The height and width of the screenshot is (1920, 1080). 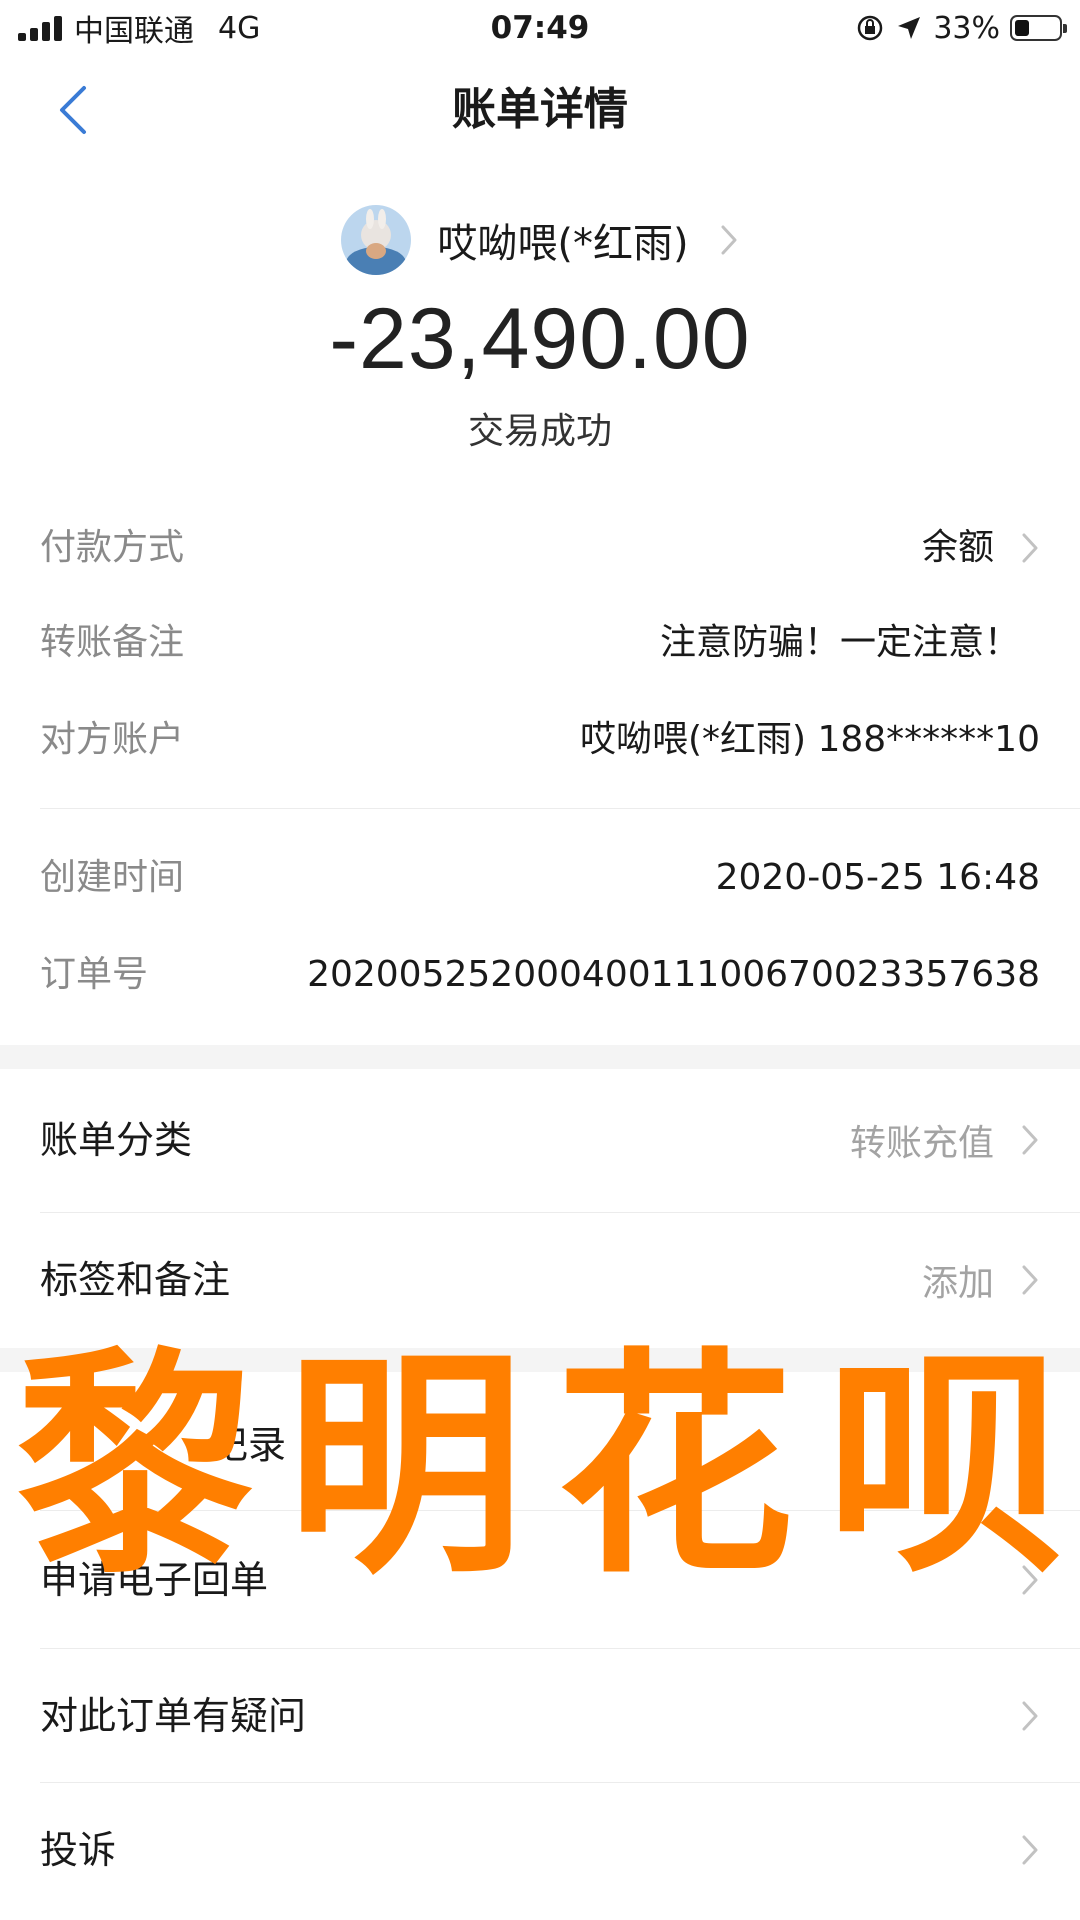 What do you see at coordinates (376, 240) in the screenshot?
I see `avatar` at bounding box center [376, 240].